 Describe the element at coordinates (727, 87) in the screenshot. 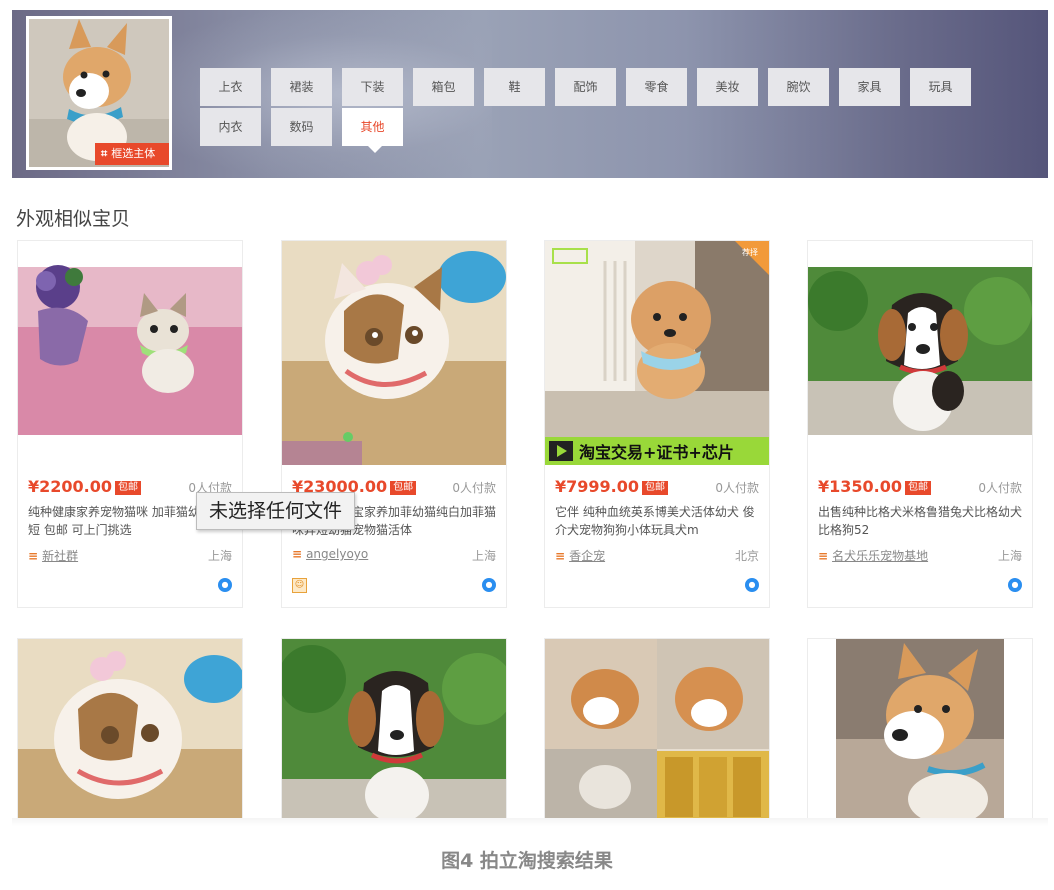

I see `category-tab-beauty: 美妆` at that location.